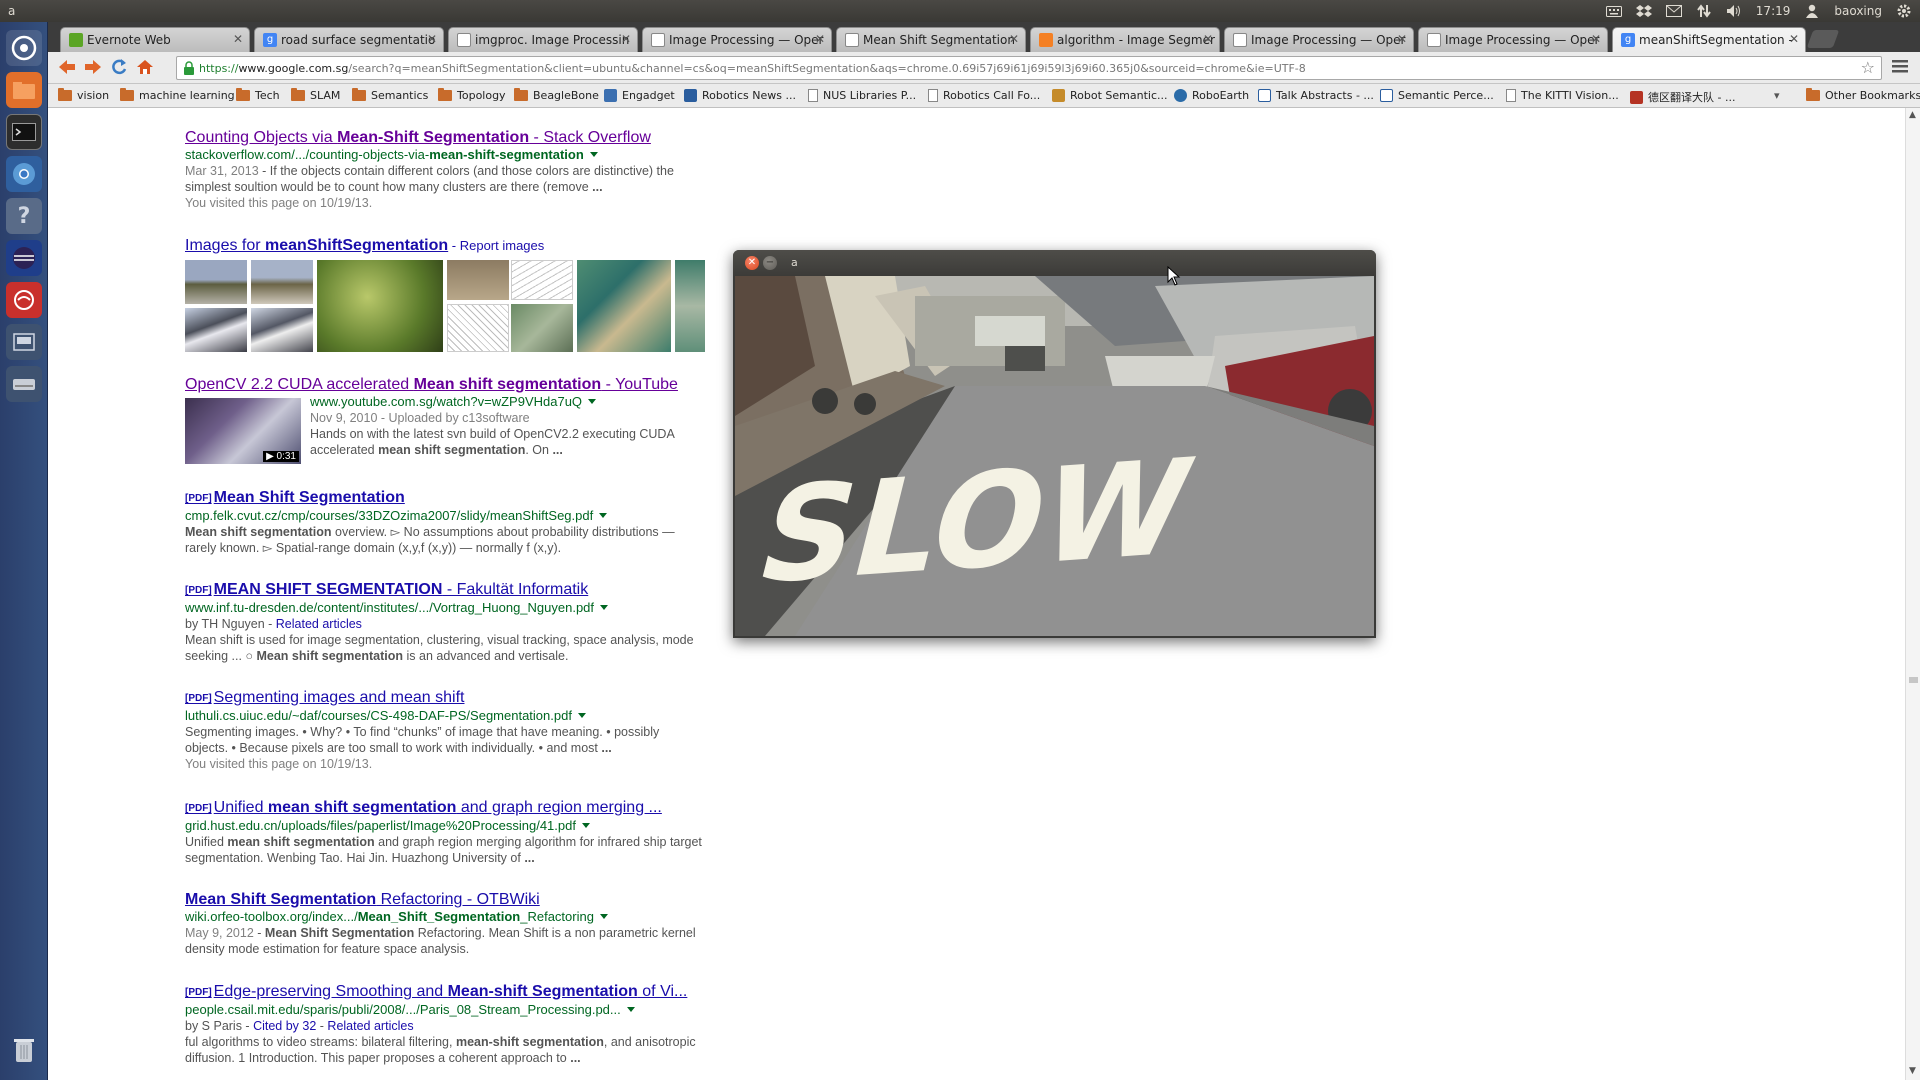 The height and width of the screenshot is (1080, 1920). I want to click on back-icon, so click(67, 68).